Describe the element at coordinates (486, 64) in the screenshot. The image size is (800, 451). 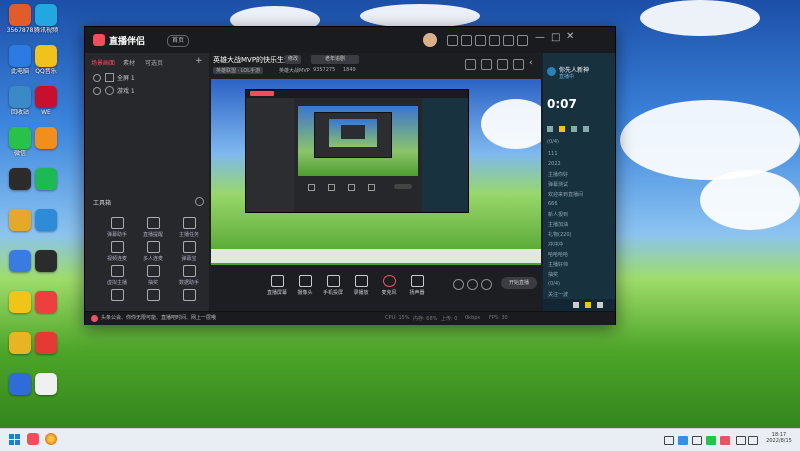
I see `layout-icon` at that location.